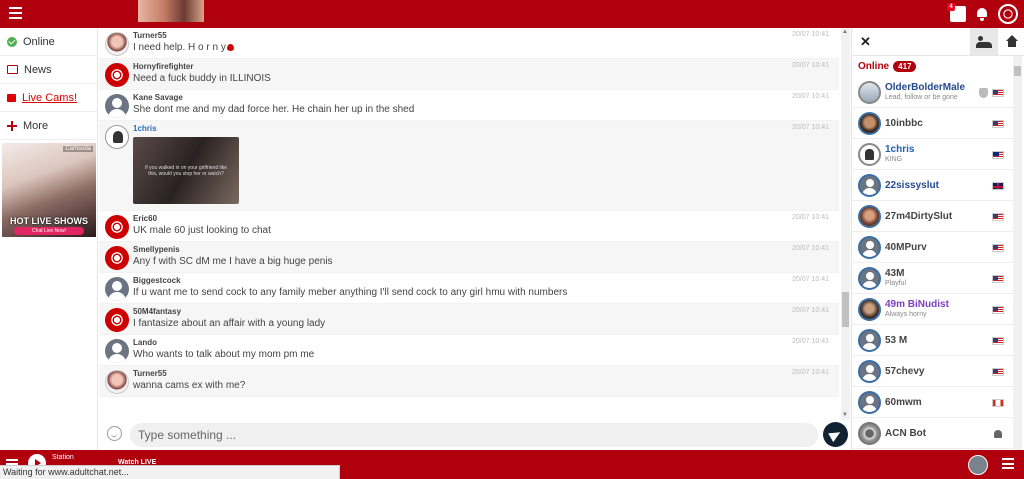  I want to click on ad-banner: Camsoda HOT LIVE SHOWS Chat Live Now!, so click(49, 190).